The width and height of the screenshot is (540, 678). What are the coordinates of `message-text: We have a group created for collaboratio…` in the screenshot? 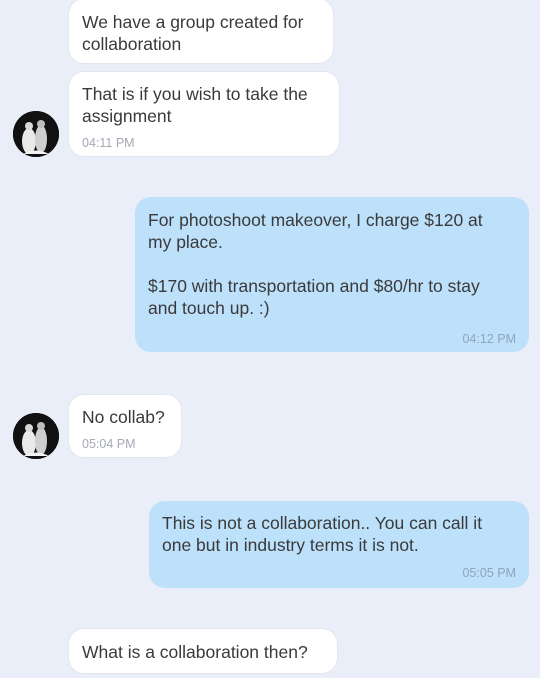 It's located at (193, 33).